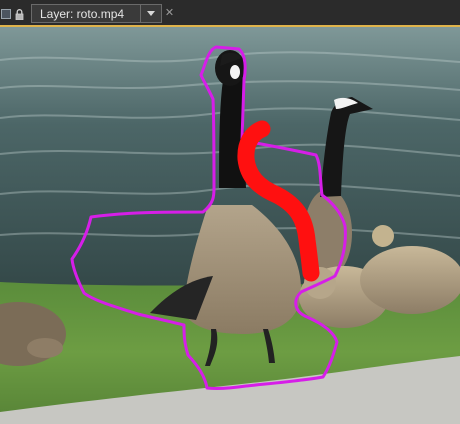  What do you see at coordinates (19, 14) in the screenshot?
I see `lock-icon` at bounding box center [19, 14].